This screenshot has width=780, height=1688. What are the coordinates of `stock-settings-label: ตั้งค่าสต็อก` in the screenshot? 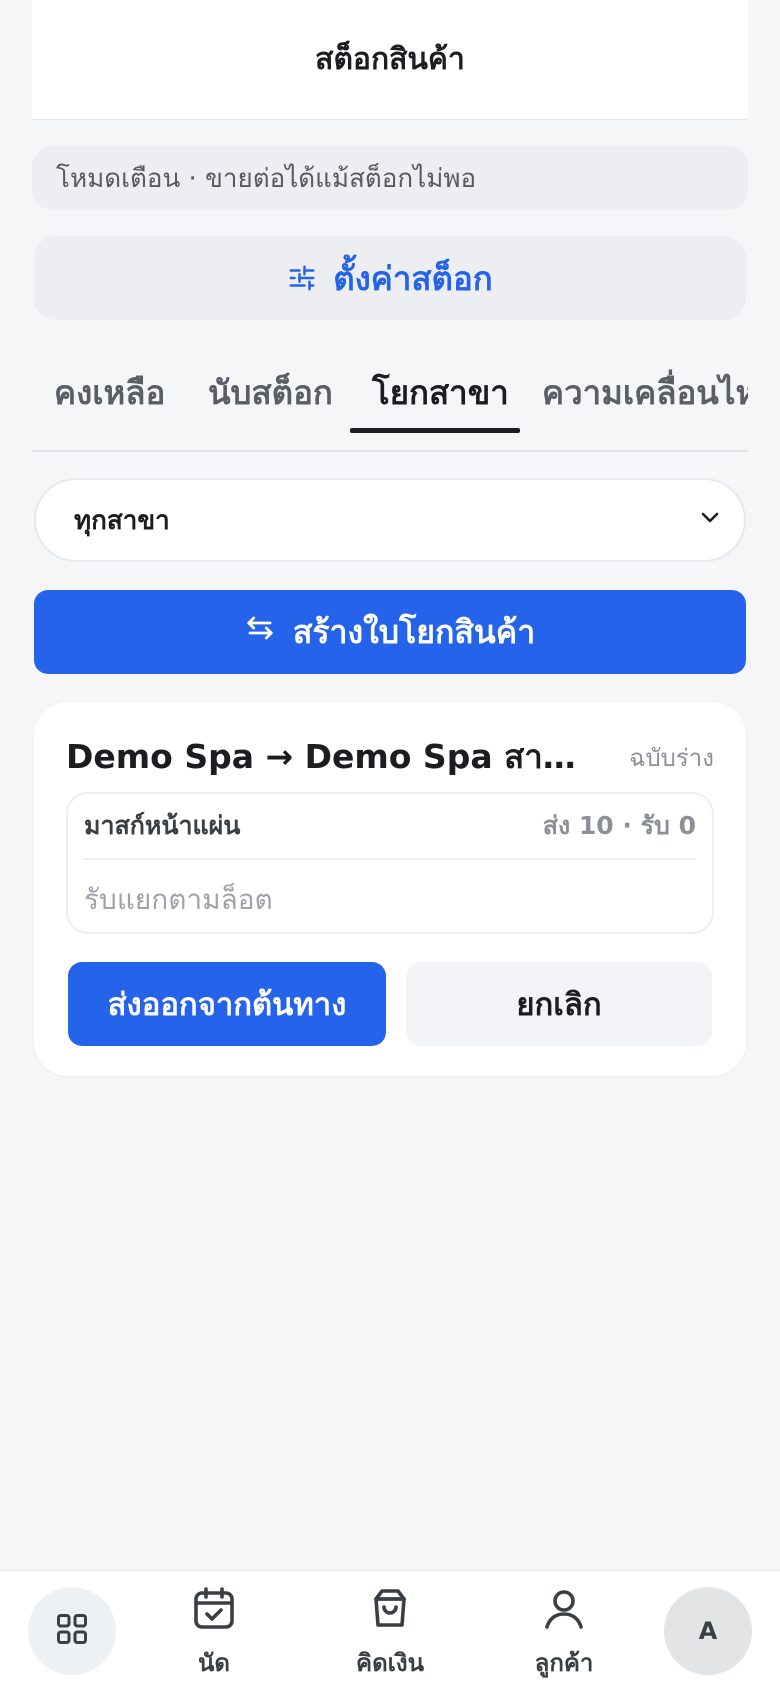 It's located at (413, 278).